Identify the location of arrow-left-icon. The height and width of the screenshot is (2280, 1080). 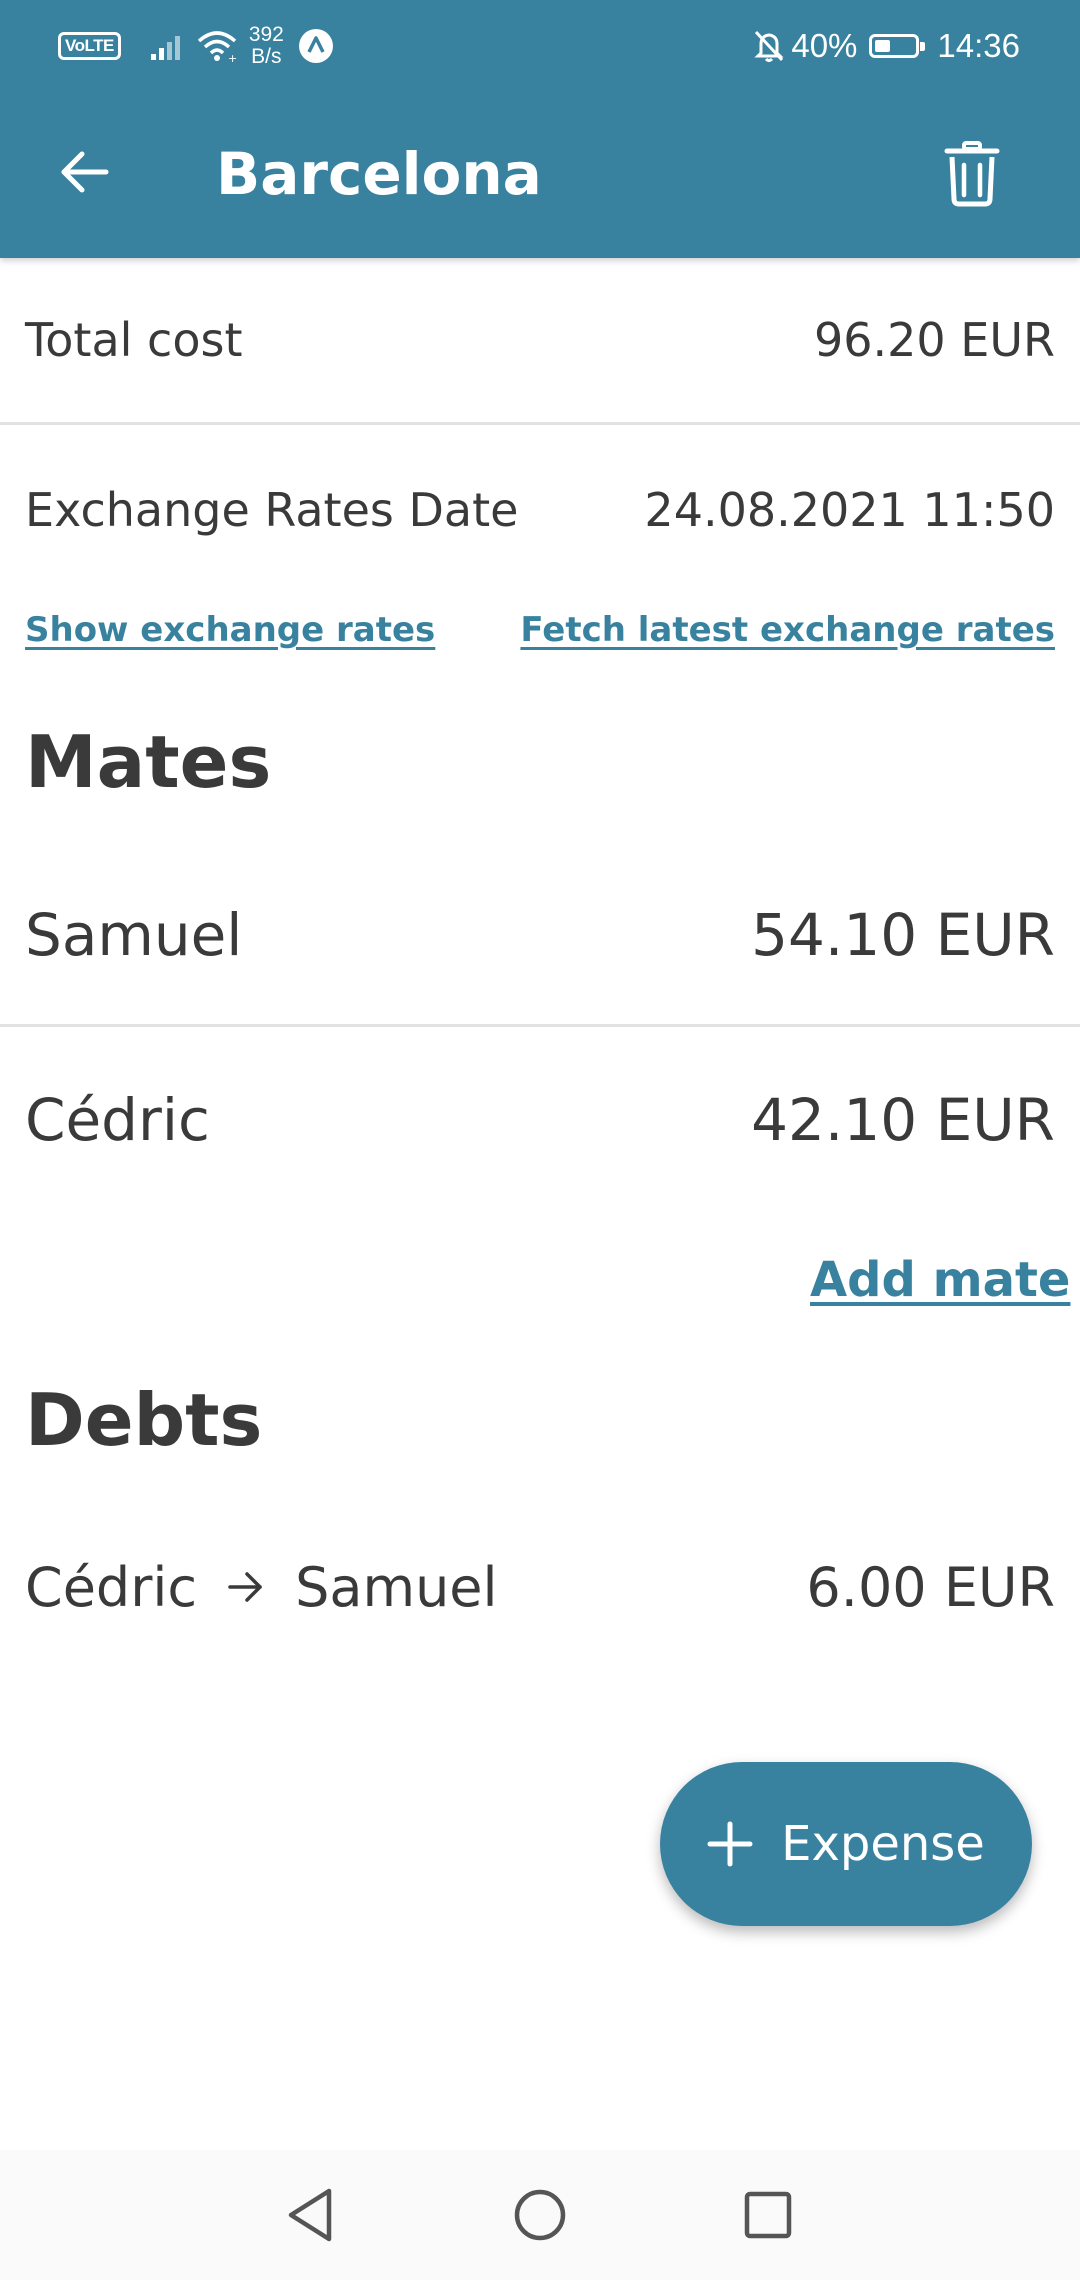
(84, 172).